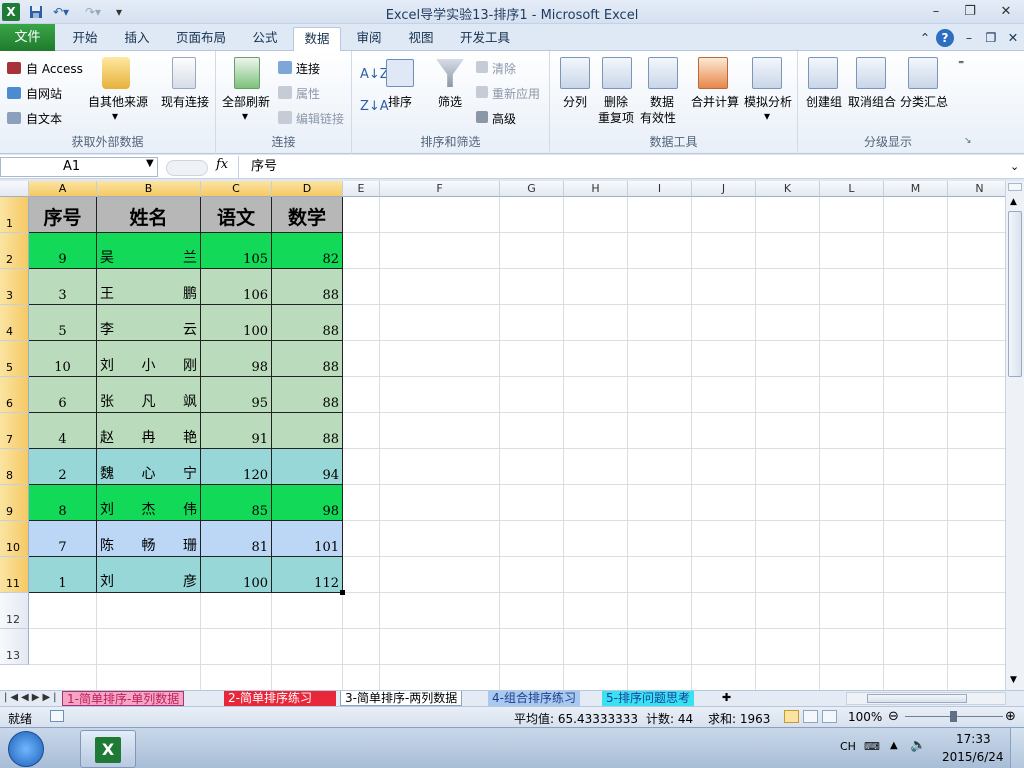 Image resolution: width=1024 pixels, height=768 pixels. What do you see at coordinates (575, 101) in the screenshot?
I see `text-to-columns-button: 分列` at bounding box center [575, 101].